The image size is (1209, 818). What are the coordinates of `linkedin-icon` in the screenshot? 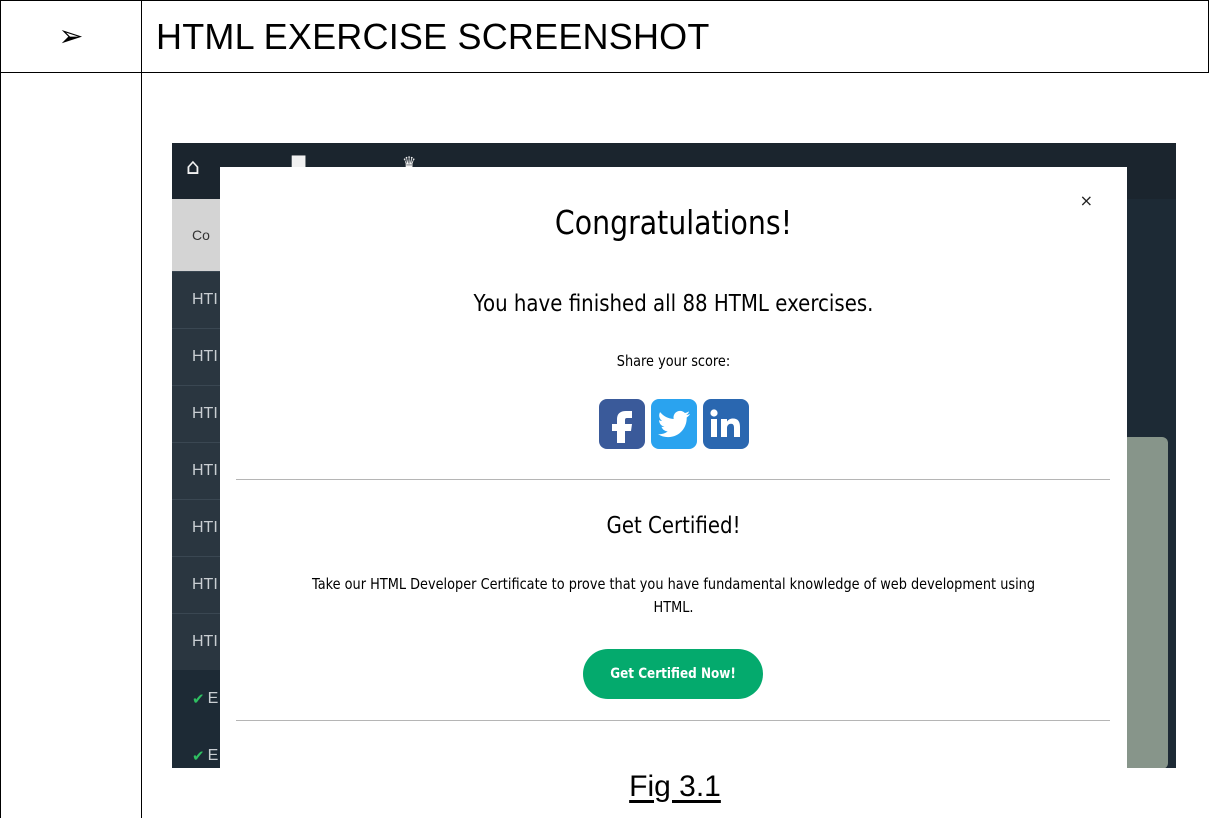 It's located at (725, 424).